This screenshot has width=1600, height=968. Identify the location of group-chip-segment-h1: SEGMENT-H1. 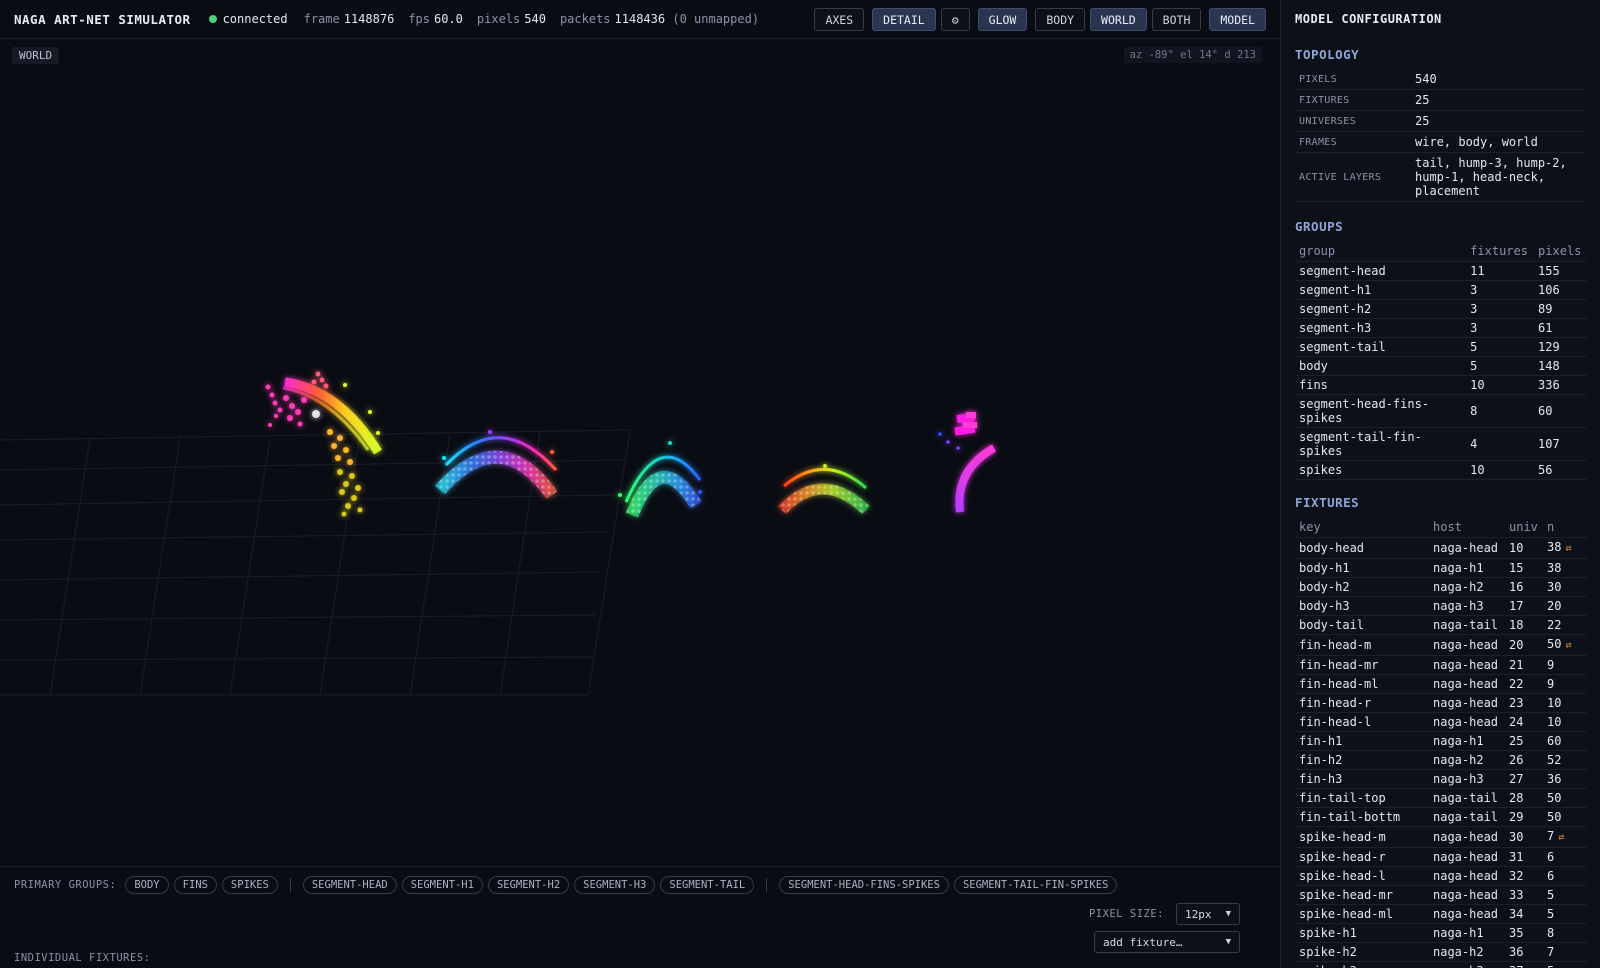
(442, 885).